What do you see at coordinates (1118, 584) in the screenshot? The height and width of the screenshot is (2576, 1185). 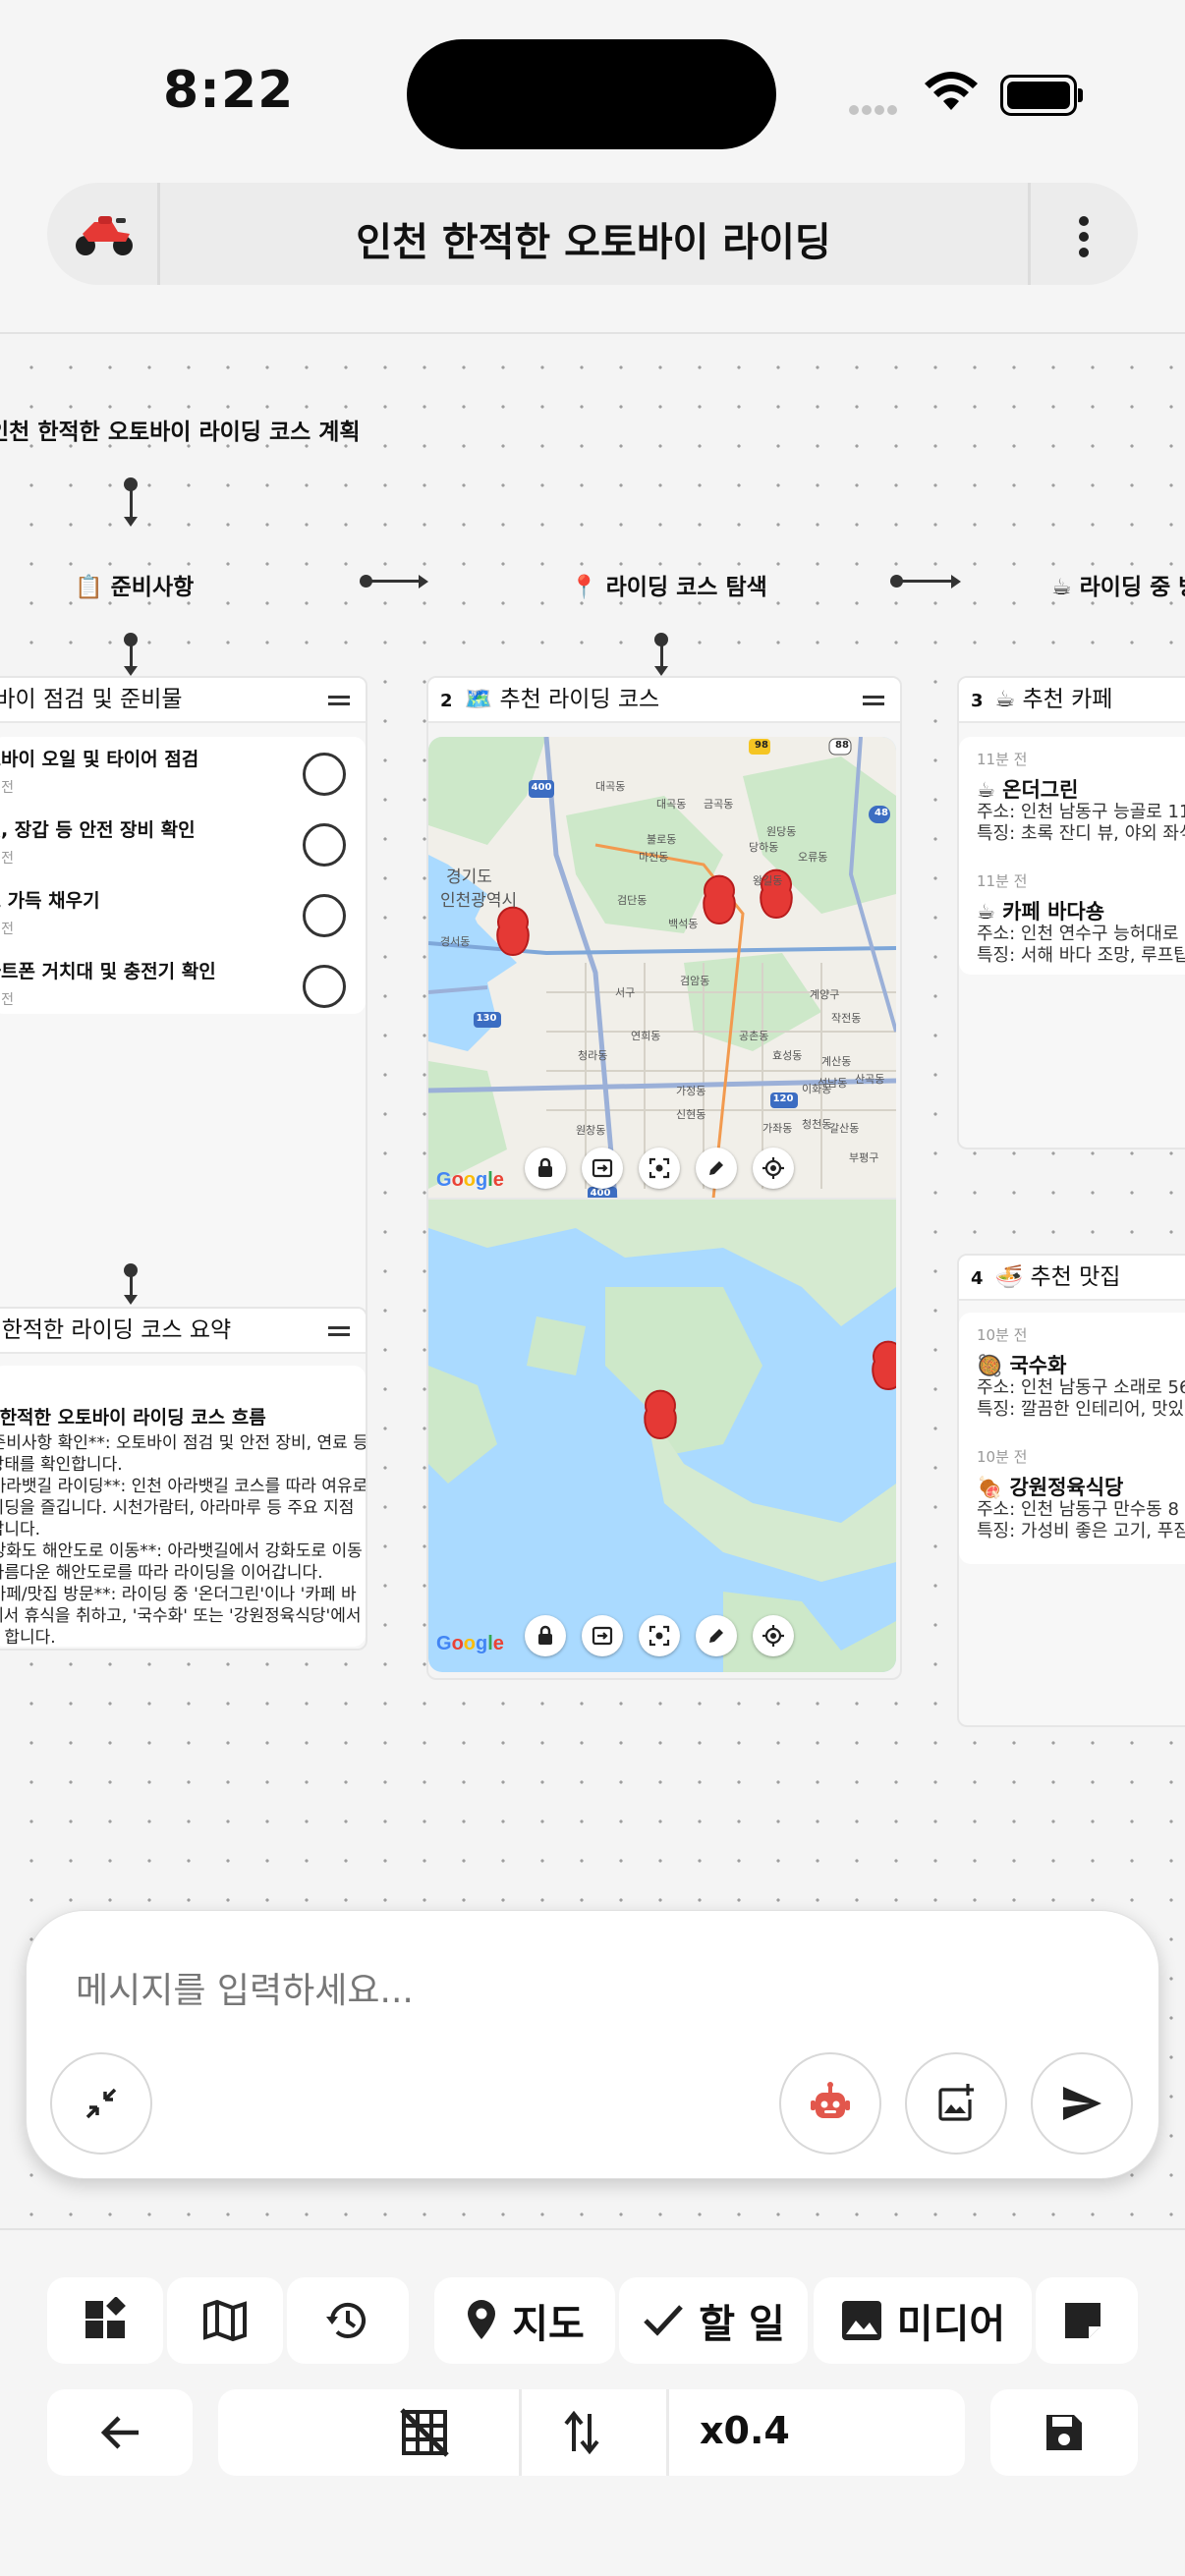 I see `branch-during: ☕ 라이딩 중 방` at bounding box center [1118, 584].